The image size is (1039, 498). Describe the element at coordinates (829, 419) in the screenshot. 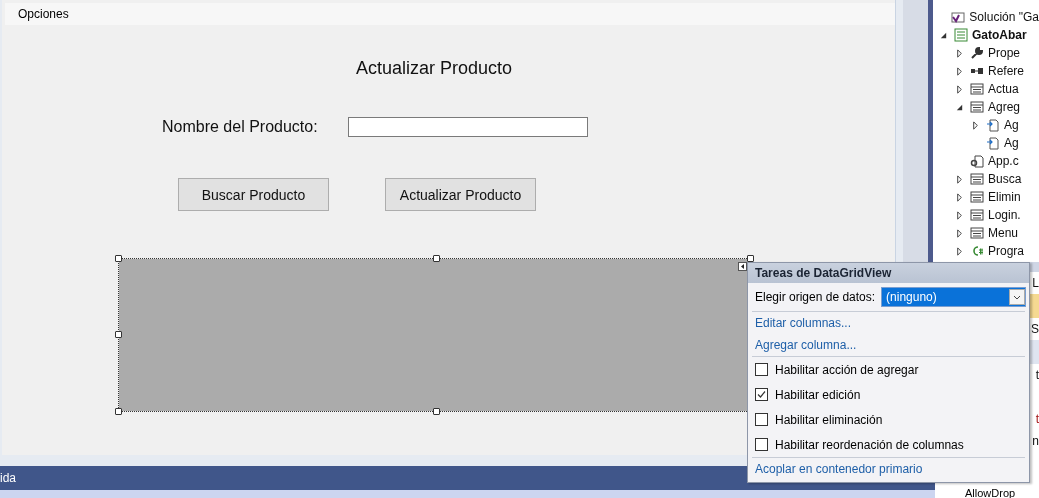

I see `checkbox-label: Habilitar eliminación` at that location.